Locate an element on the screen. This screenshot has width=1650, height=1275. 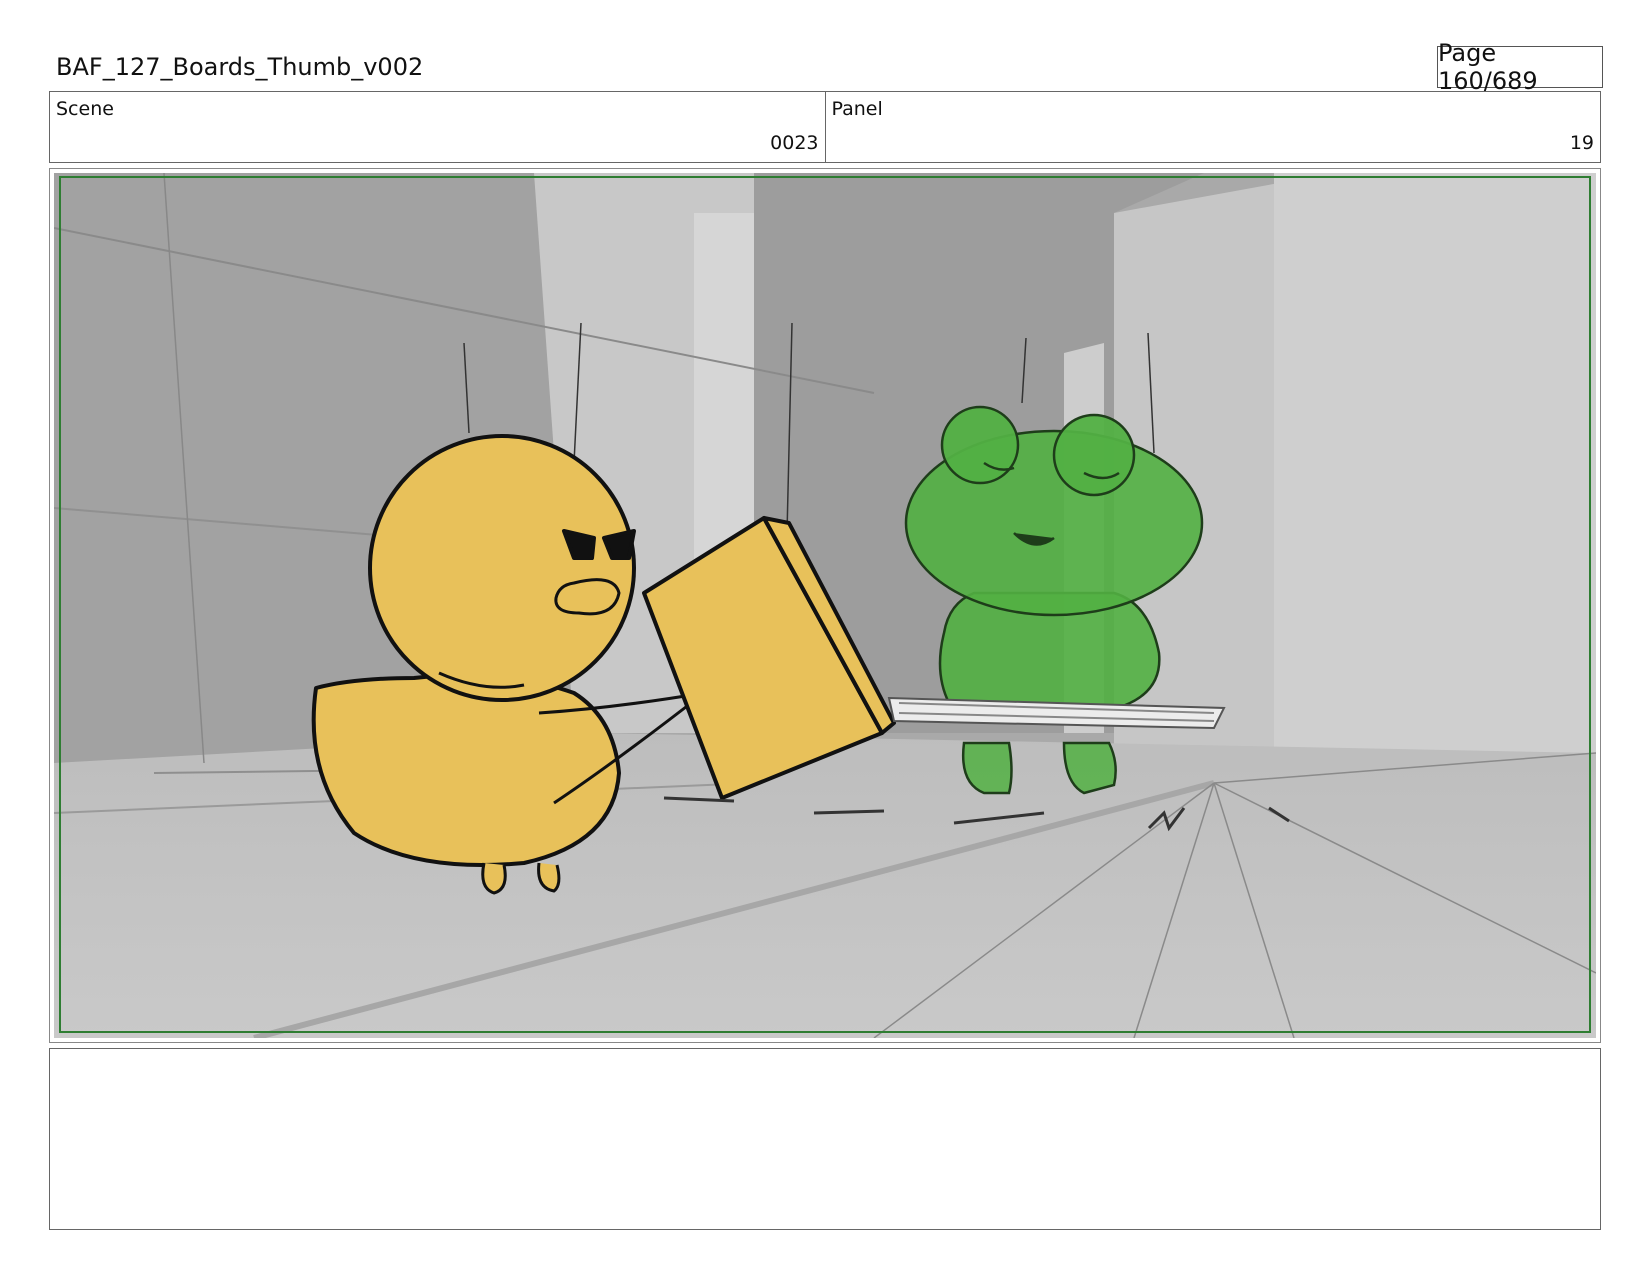
page-indicator: Page 160/689 is located at coordinates (1520, 67).